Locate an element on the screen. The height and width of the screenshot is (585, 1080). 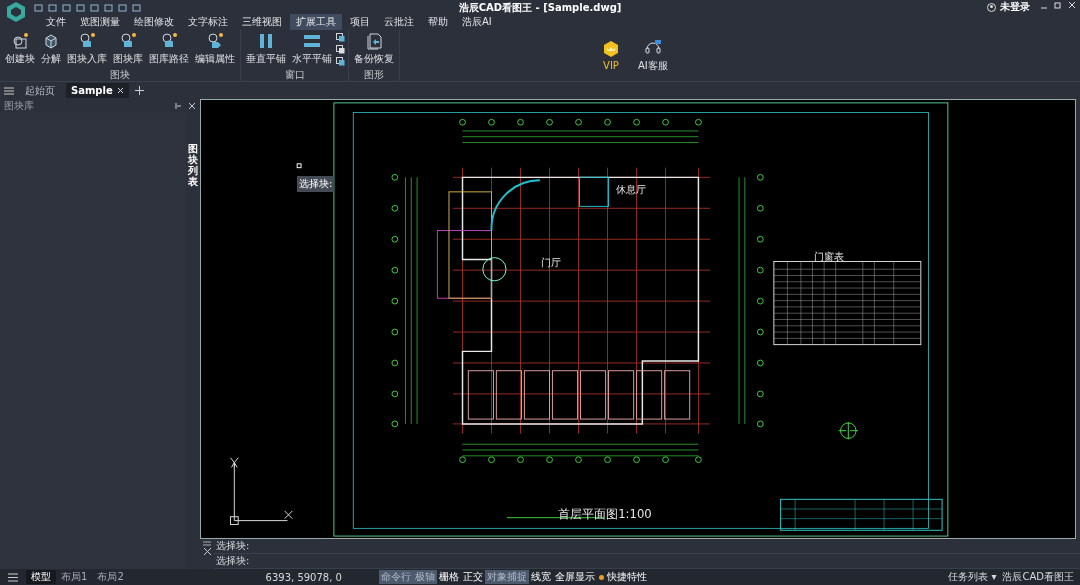
ribbon-button: 图库路径 is located at coordinates (169, 49).